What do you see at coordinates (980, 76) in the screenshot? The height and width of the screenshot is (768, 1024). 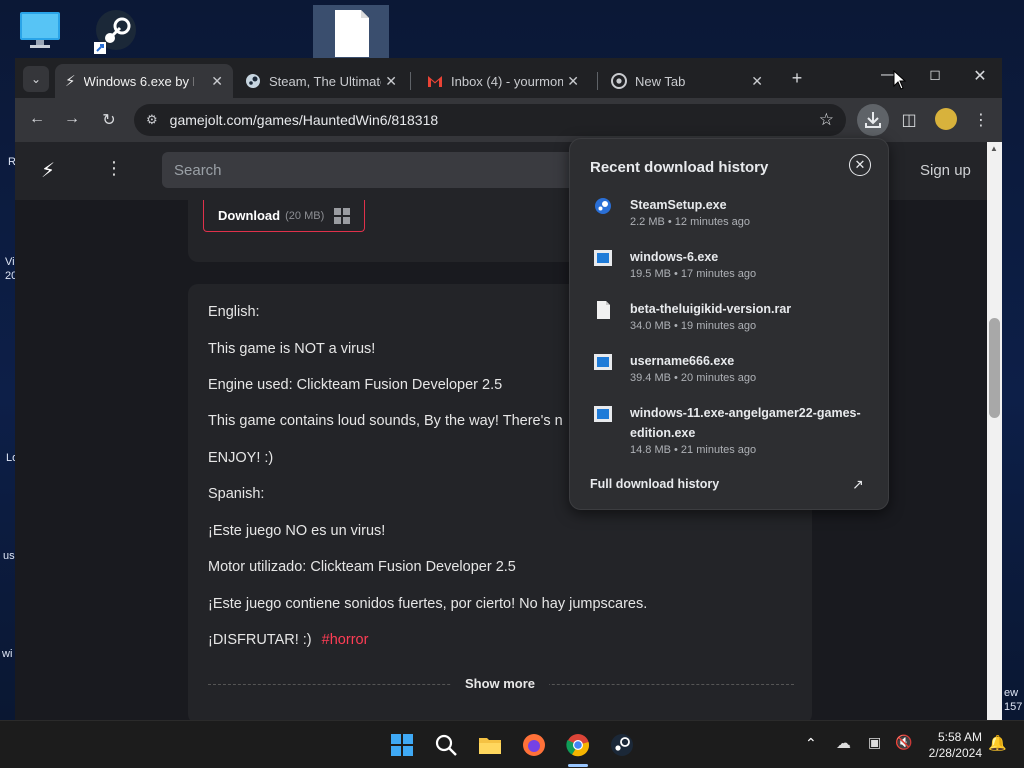 I see `close-window-button: ✕` at bounding box center [980, 76].